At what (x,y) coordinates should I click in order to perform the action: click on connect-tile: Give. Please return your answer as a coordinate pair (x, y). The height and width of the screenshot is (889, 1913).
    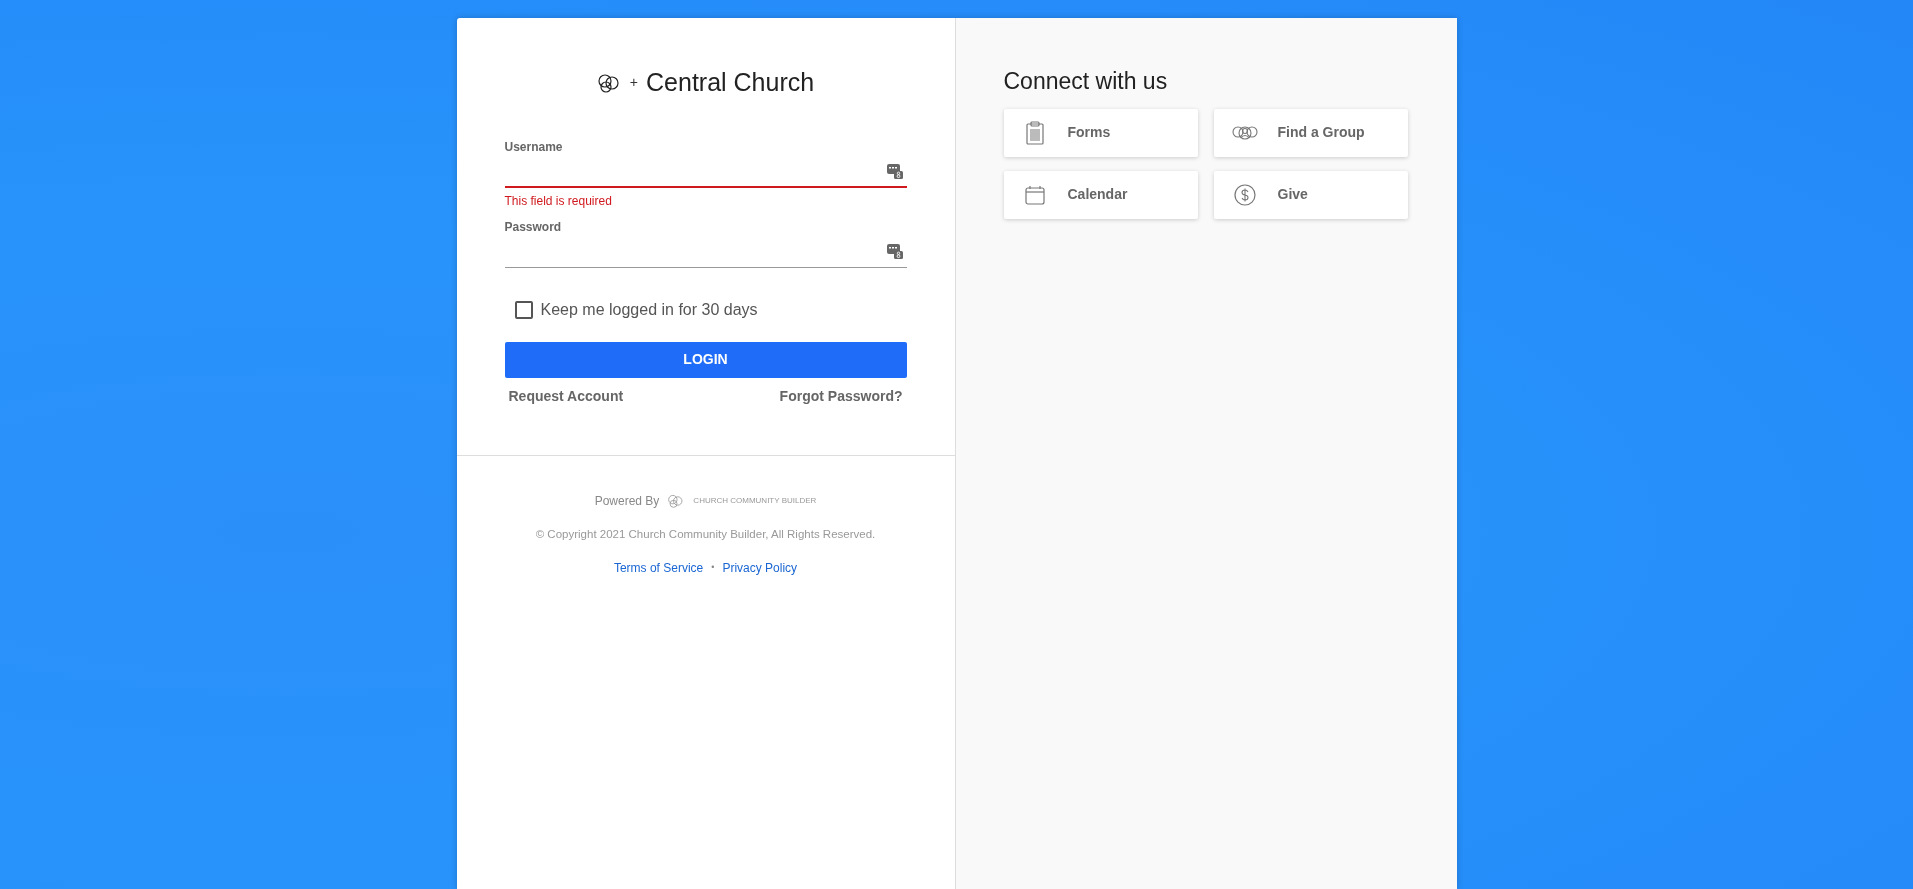
    Looking at the image, I should click on (1310, 194).